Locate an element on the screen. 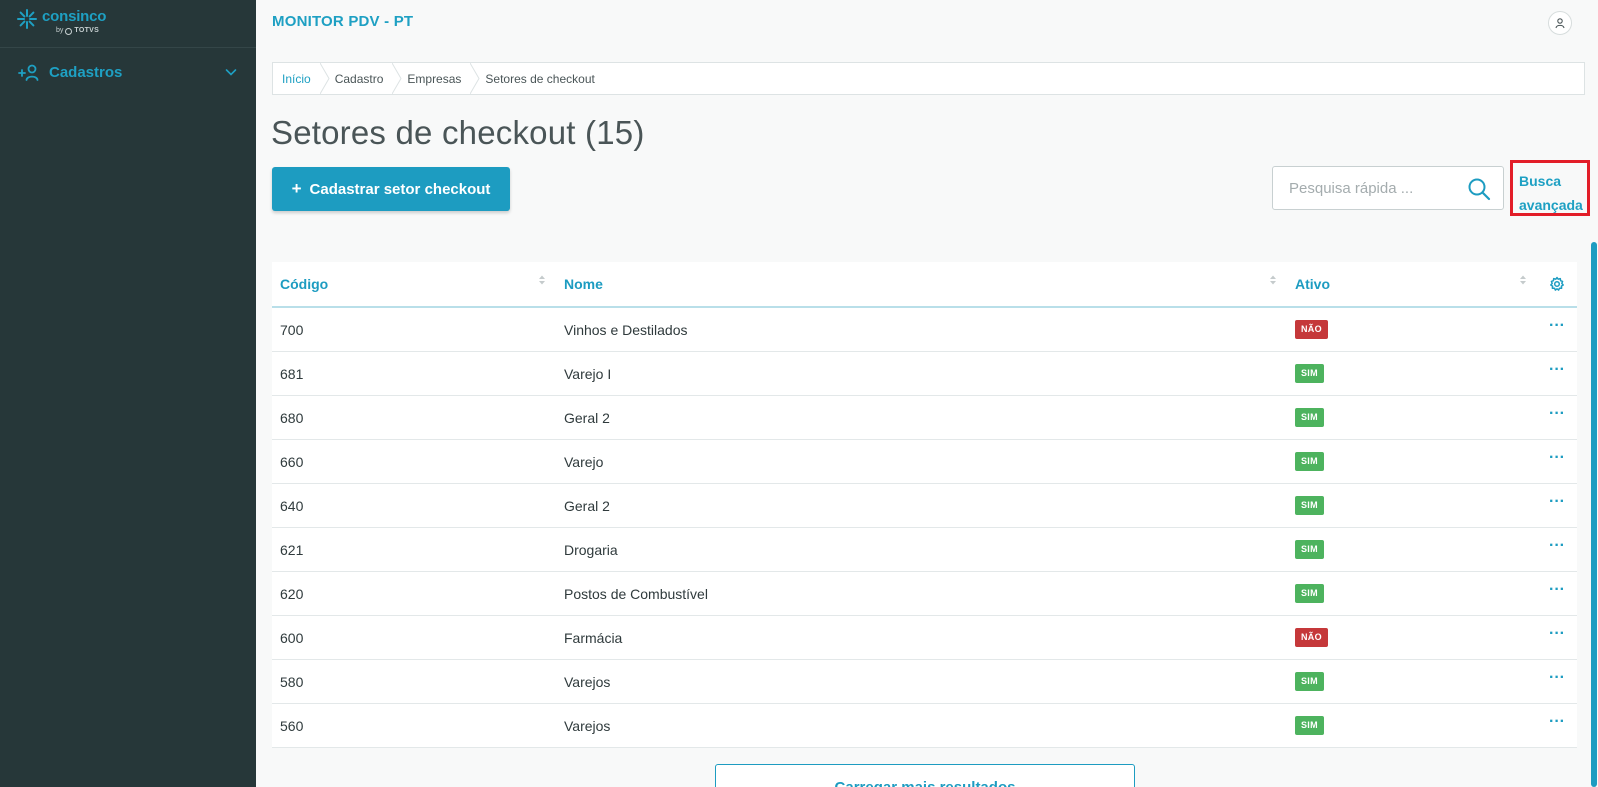 The image size is (1598, 787). column-header-nome: Nome is located at coordinates (921, 284).